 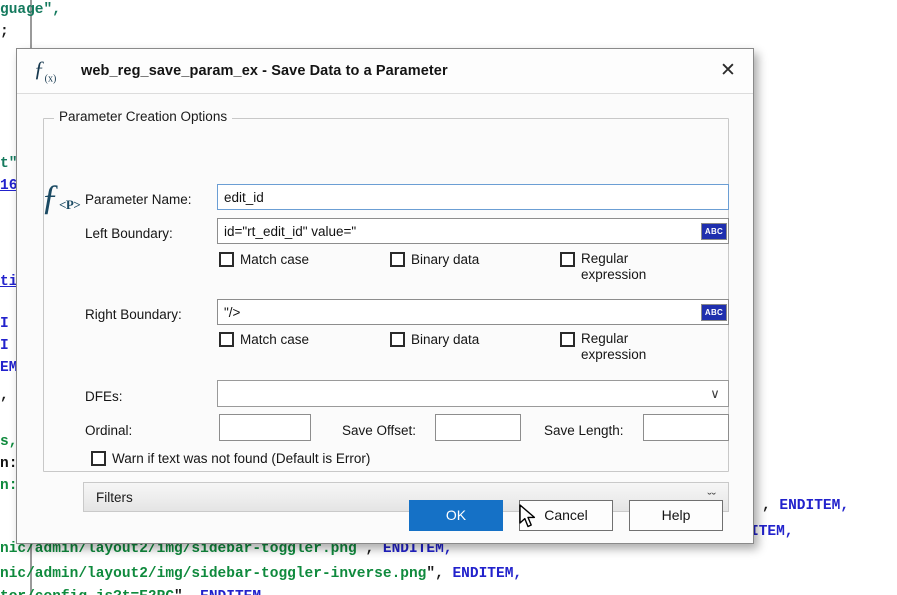 I want to click on code-line: , ENDITEM,, so click(x=805, y=506).